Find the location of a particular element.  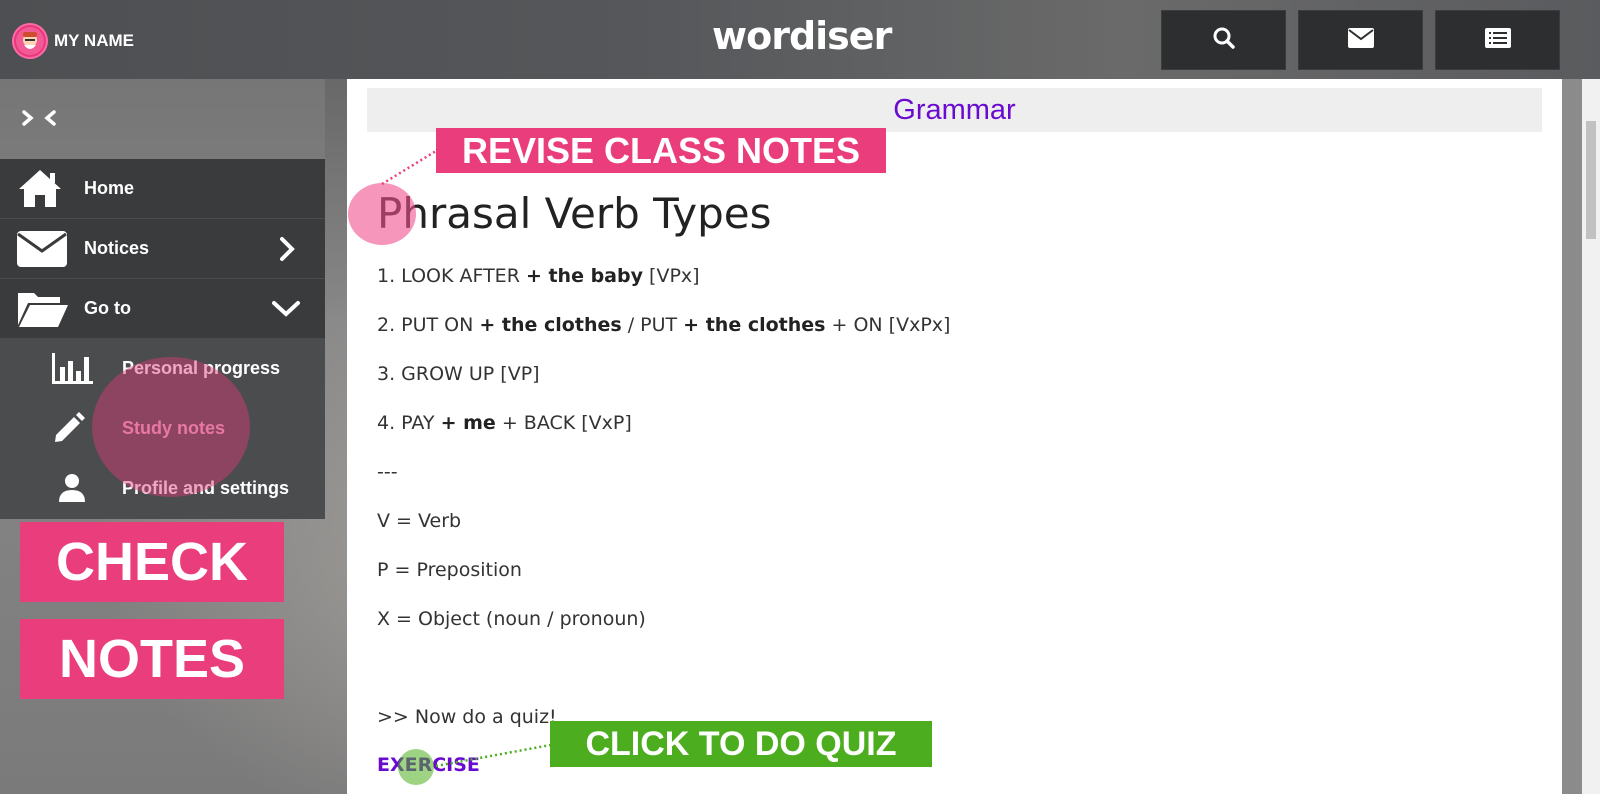

note-line: 1. LOOK AFTER + the baby [VPx] is located at coordinates (538, 276).